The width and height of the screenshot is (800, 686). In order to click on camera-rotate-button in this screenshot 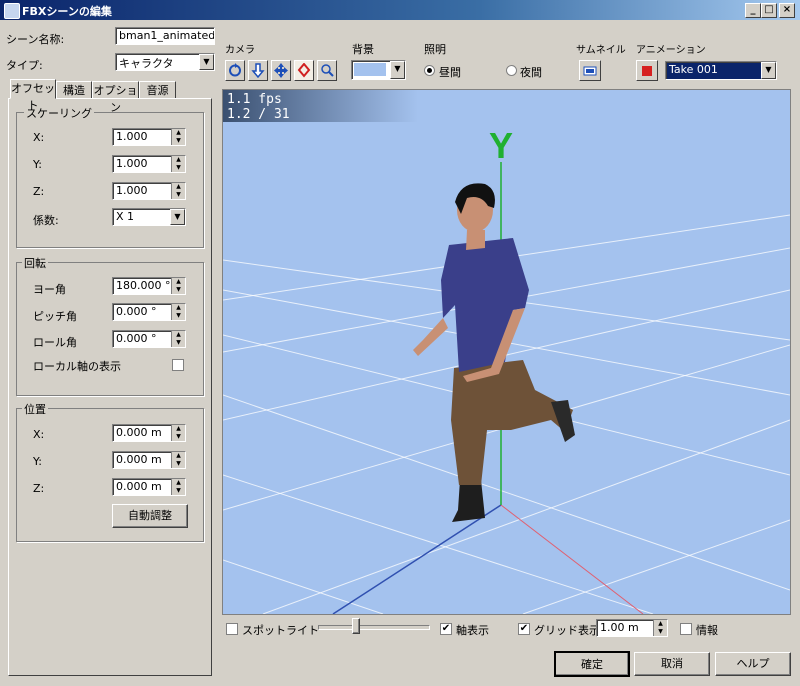, I will do `click(235, 70)`.